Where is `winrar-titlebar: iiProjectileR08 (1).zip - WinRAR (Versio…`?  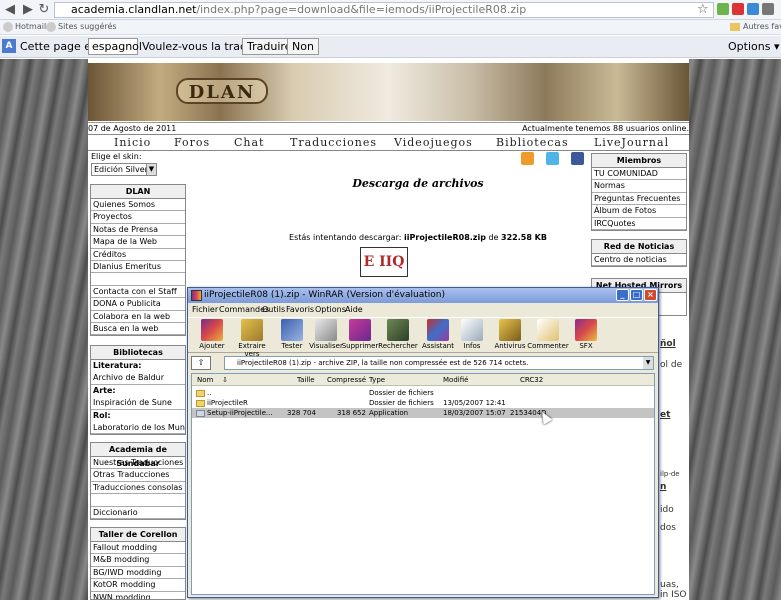 winrar-titlebar: iiProjectileR08 (1).zip - WinRAR (Versio… is located at coordinates (423, 295).